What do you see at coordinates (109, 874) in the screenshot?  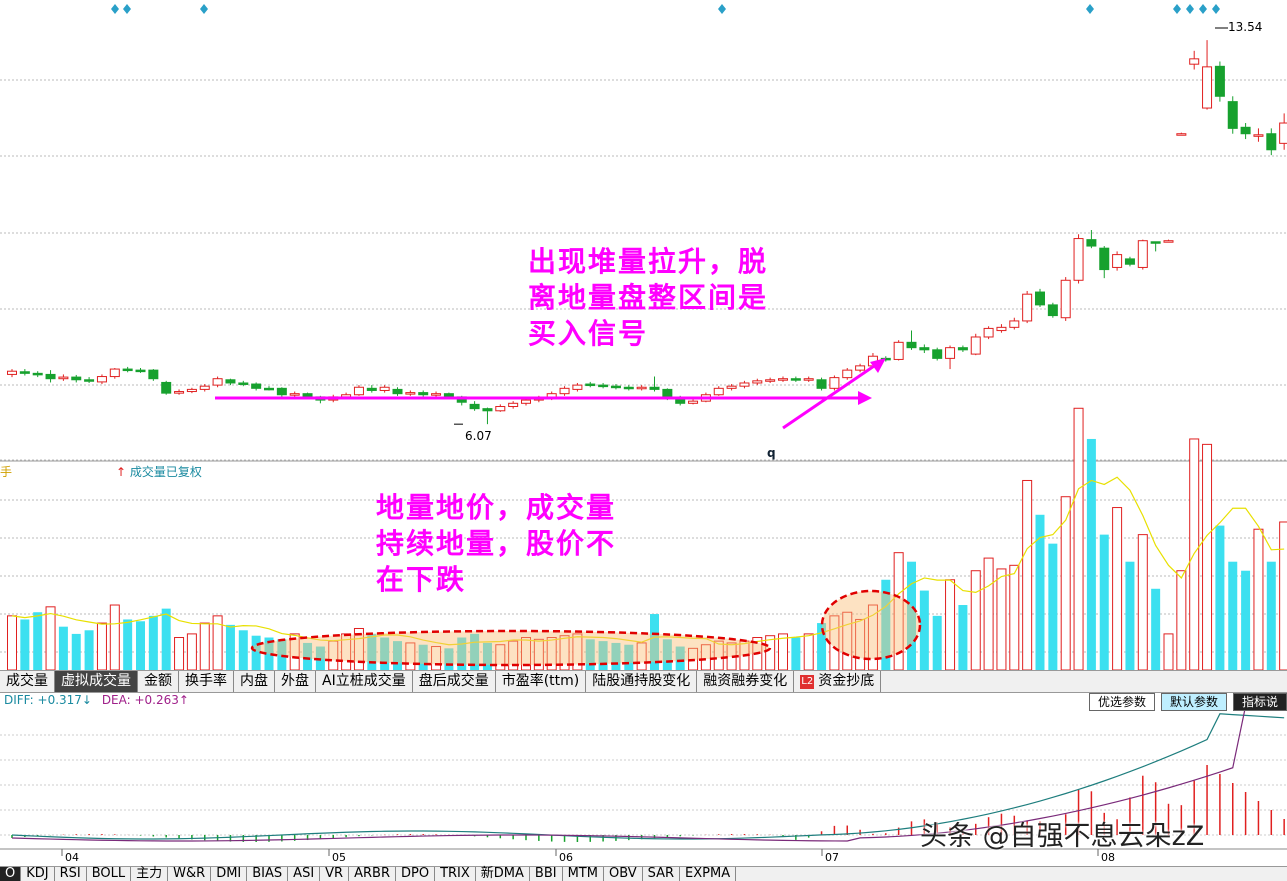 I see `tab-boll: BOLL` at bounding box center [109, 874].